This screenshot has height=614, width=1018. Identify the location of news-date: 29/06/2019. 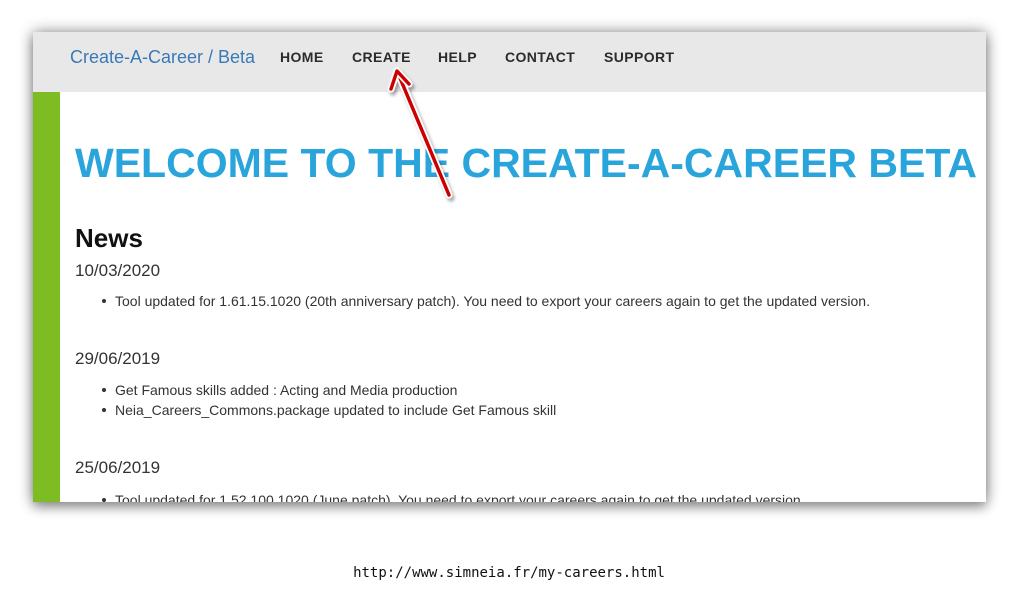
(118, 358).